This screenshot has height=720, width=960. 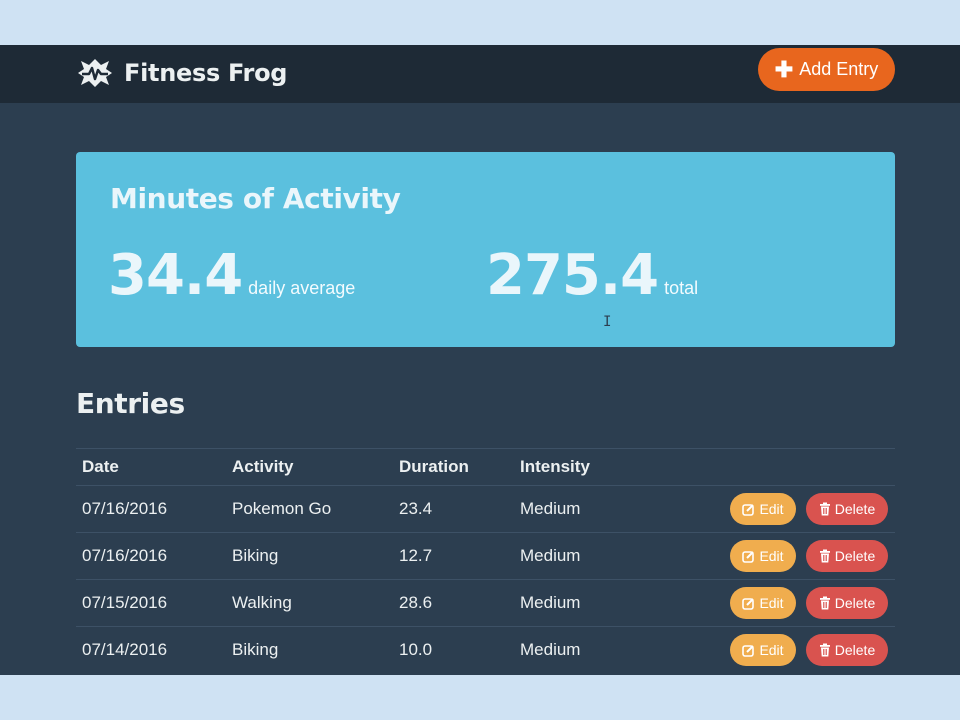 I want to click on entry-duration: 23.4, so click(x=416, y=508).